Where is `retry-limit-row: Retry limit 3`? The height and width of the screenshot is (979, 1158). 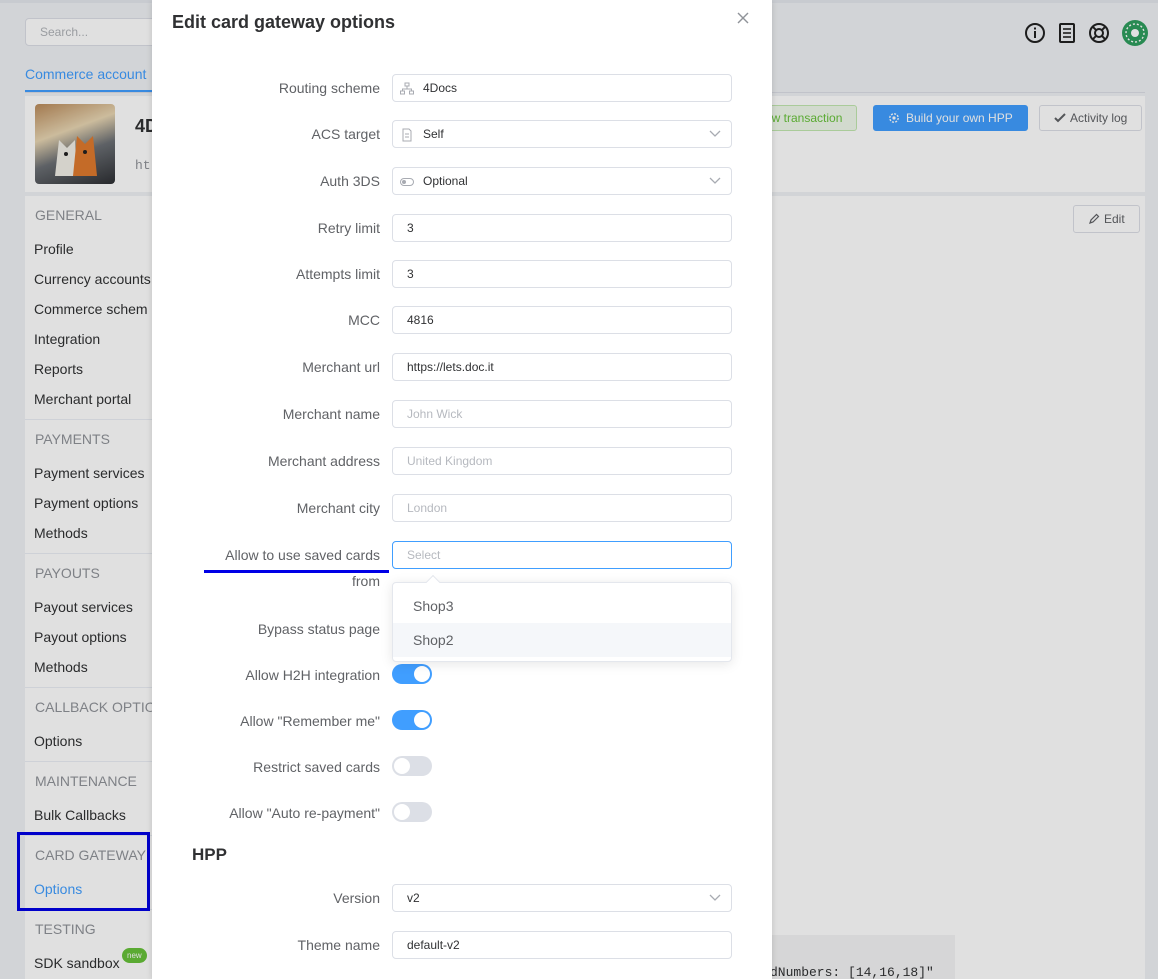 retry-limit-row: Retry limit 3 is located at coordinates (462, 228).